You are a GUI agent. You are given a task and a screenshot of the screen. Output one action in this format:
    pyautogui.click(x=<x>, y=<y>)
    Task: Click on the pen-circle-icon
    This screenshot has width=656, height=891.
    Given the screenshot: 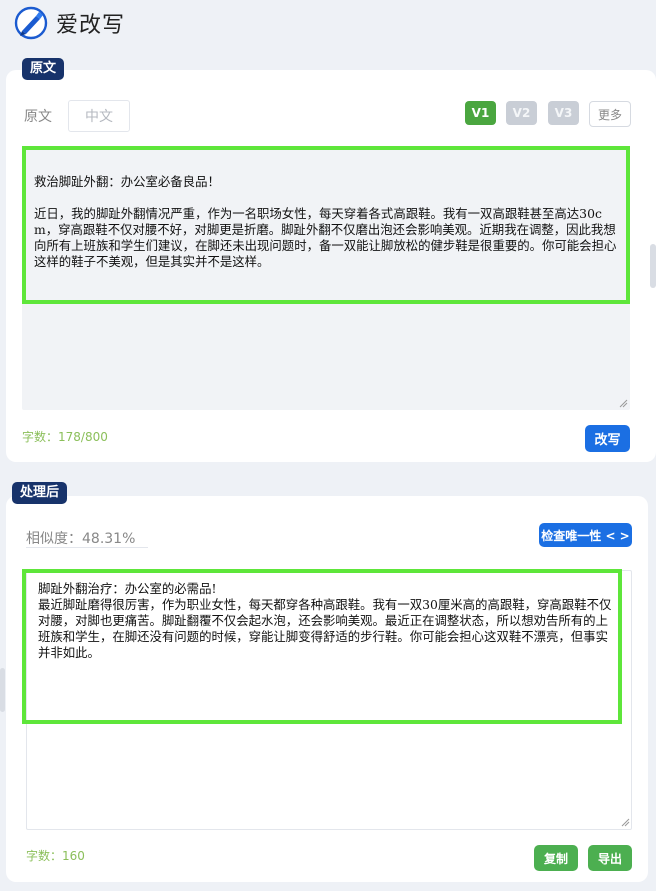 What is the action you would take?
    pyautogui.click(x=31, y=23)
    